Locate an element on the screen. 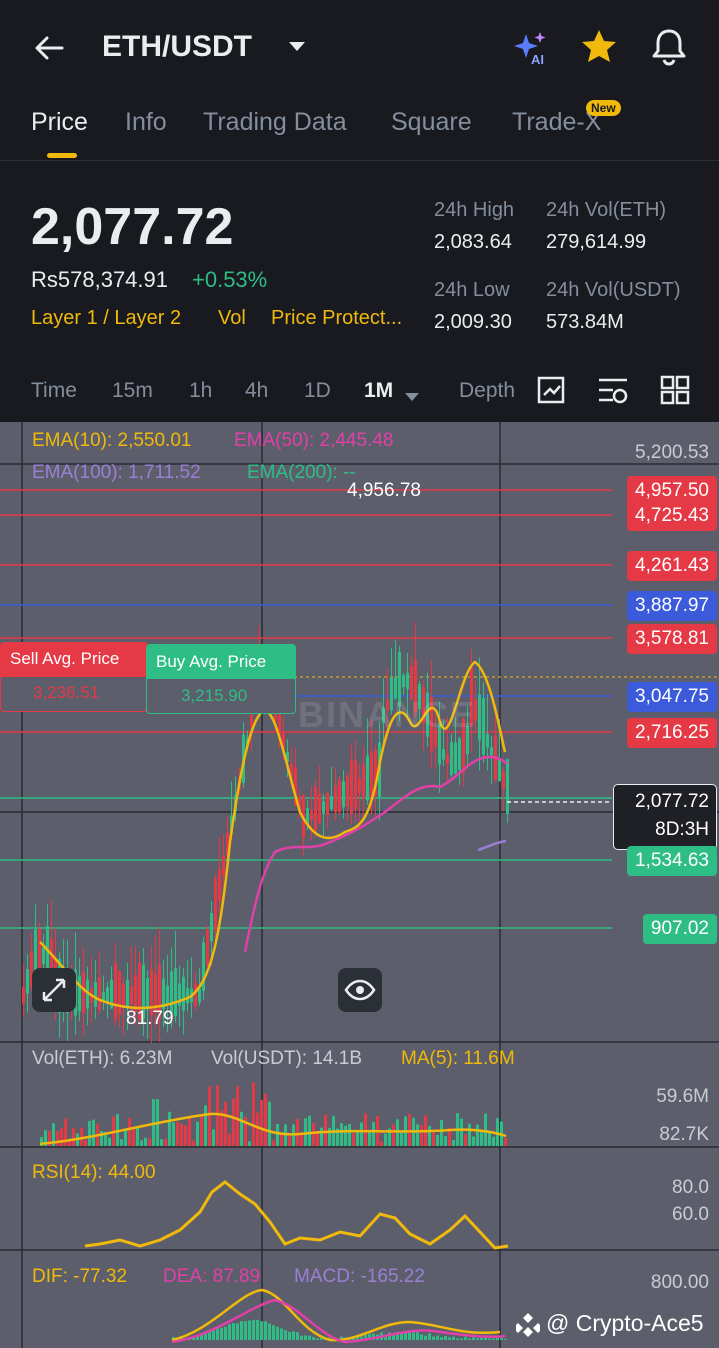  interval-1h: 1h is located at coordinates (200, 391).